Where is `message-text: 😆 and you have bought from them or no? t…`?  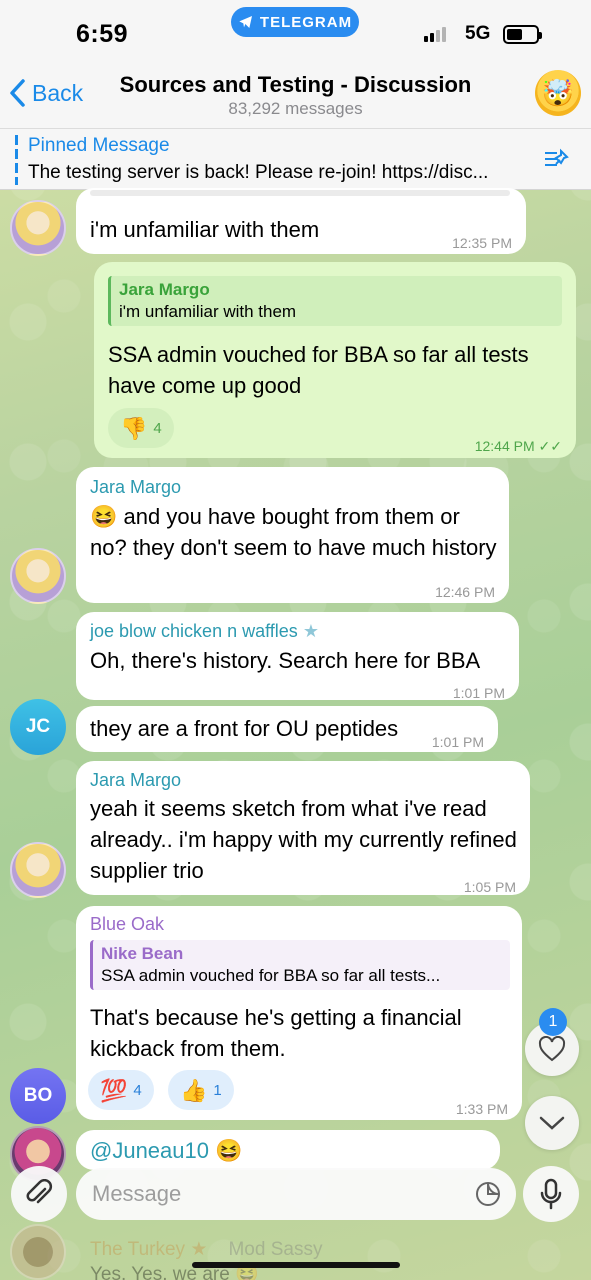
message-text: 😆 and you have bought from them or no? t… is located at coordinates (293, 532).